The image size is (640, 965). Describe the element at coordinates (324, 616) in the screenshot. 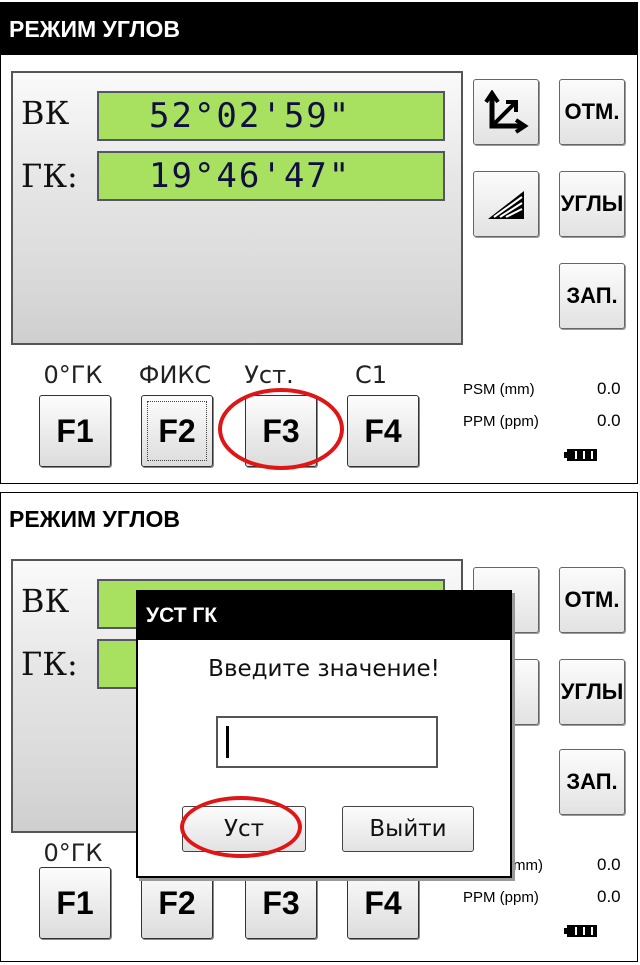

I see `dialog-title: УСТ ГК` at that location.